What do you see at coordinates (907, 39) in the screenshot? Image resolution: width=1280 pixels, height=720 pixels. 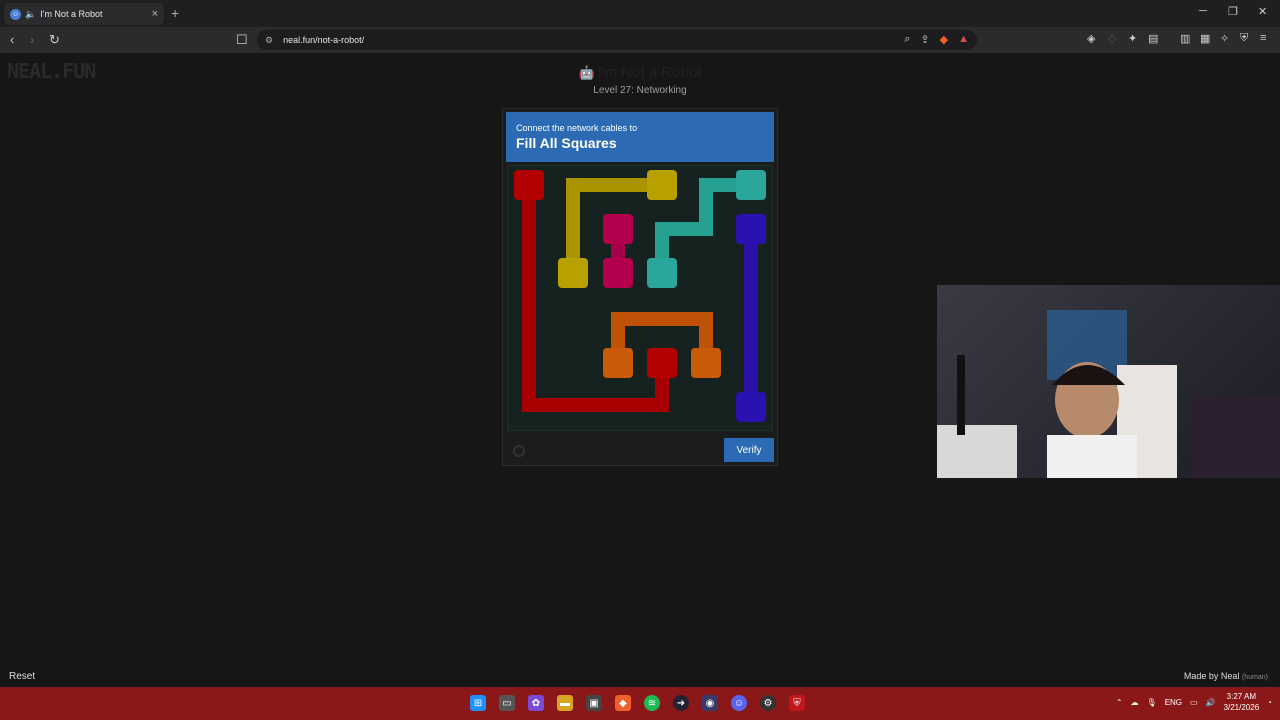 I see `zoom-icon: ⌕` at bounding box center [907, 39].